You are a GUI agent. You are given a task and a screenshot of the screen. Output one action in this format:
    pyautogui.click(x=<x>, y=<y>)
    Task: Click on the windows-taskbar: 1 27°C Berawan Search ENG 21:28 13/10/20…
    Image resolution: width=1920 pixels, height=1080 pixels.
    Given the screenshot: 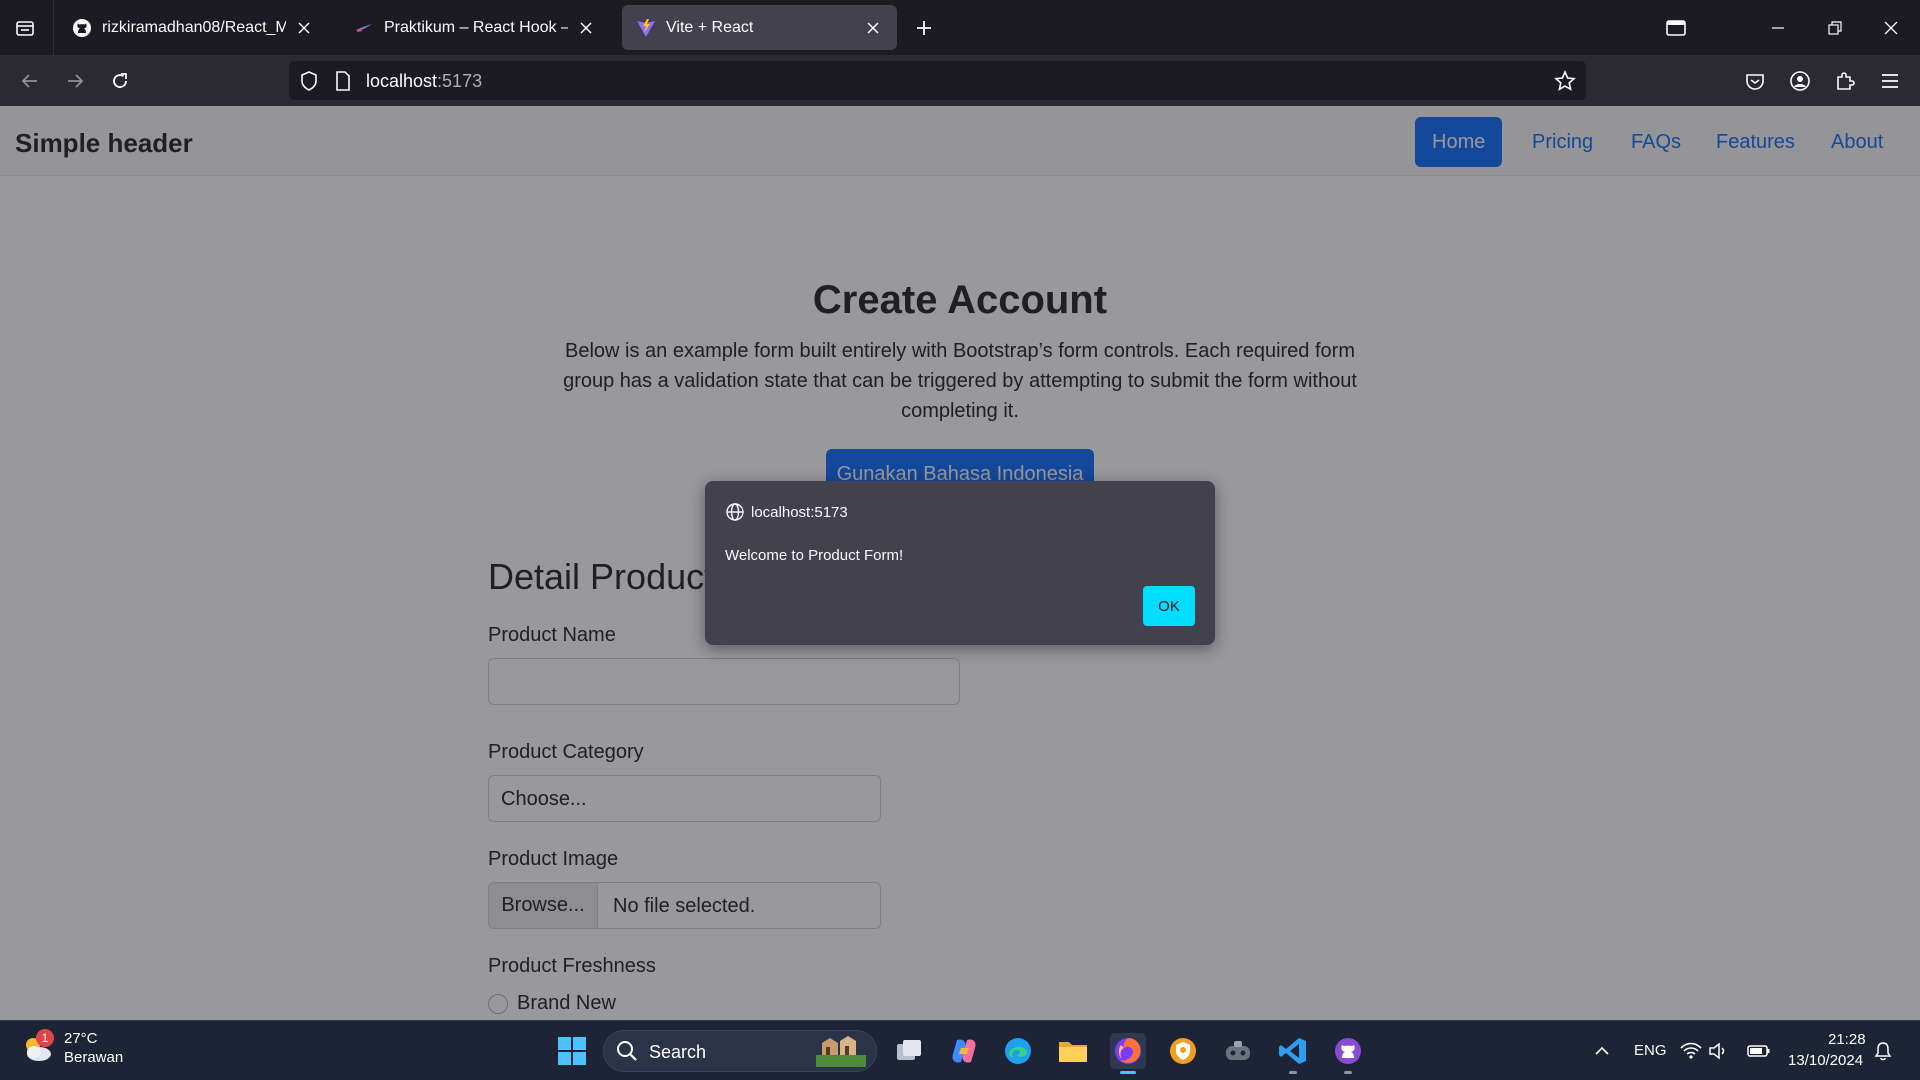 What is the action you would take?
    pyautogui.click(x=960, y=1050)
    